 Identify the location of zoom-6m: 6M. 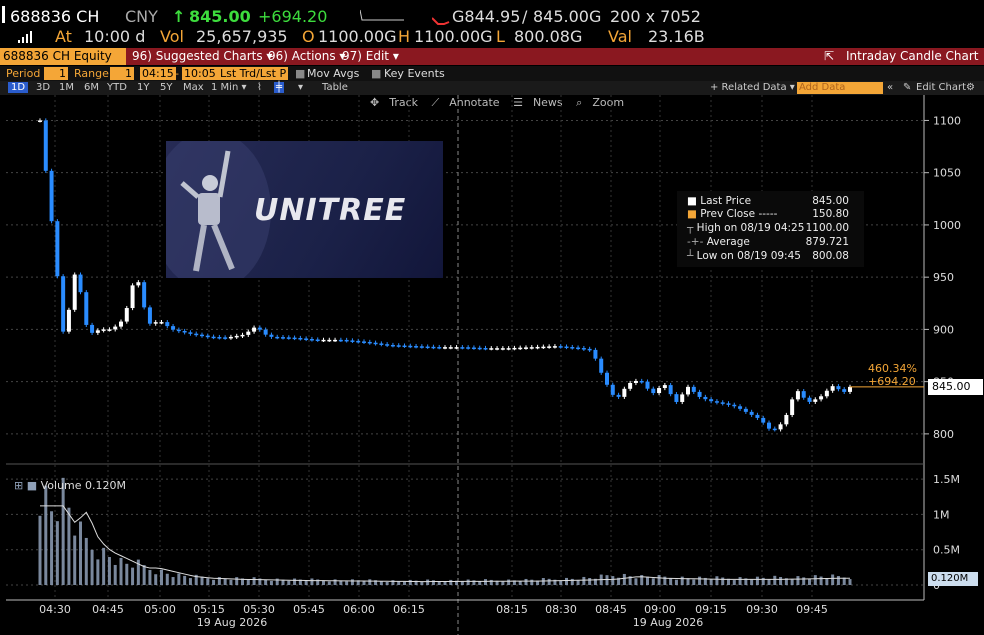
(91, 87).